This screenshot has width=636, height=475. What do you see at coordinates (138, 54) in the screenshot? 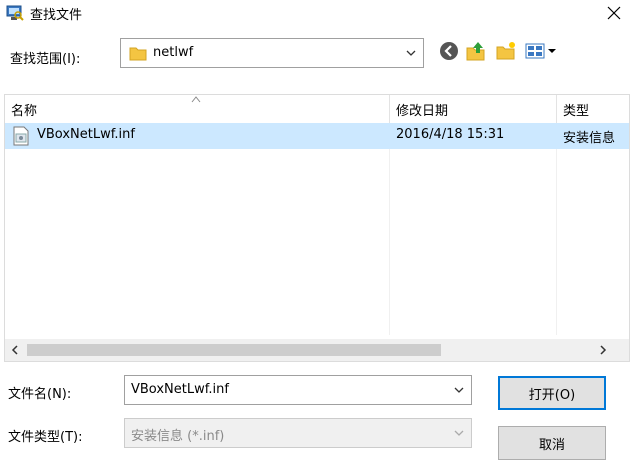
I see `folder-icon` at bounding box center [138, 54].